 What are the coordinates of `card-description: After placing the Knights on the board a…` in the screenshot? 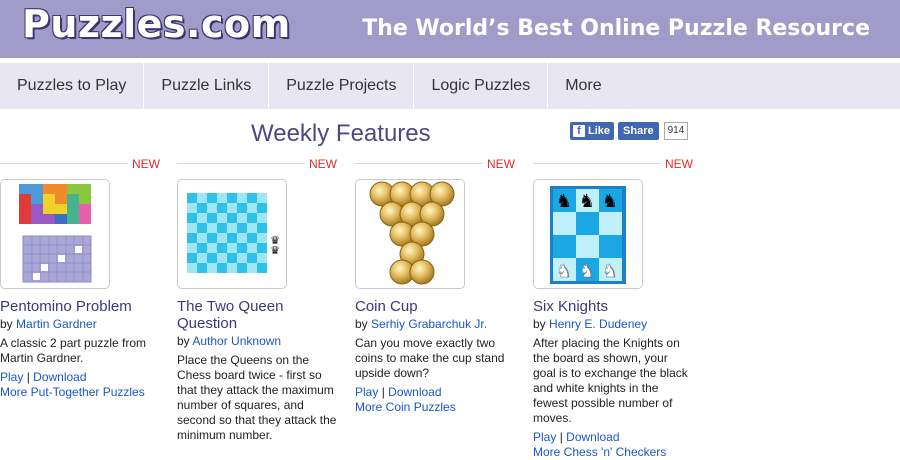 It's located at (610, 380).